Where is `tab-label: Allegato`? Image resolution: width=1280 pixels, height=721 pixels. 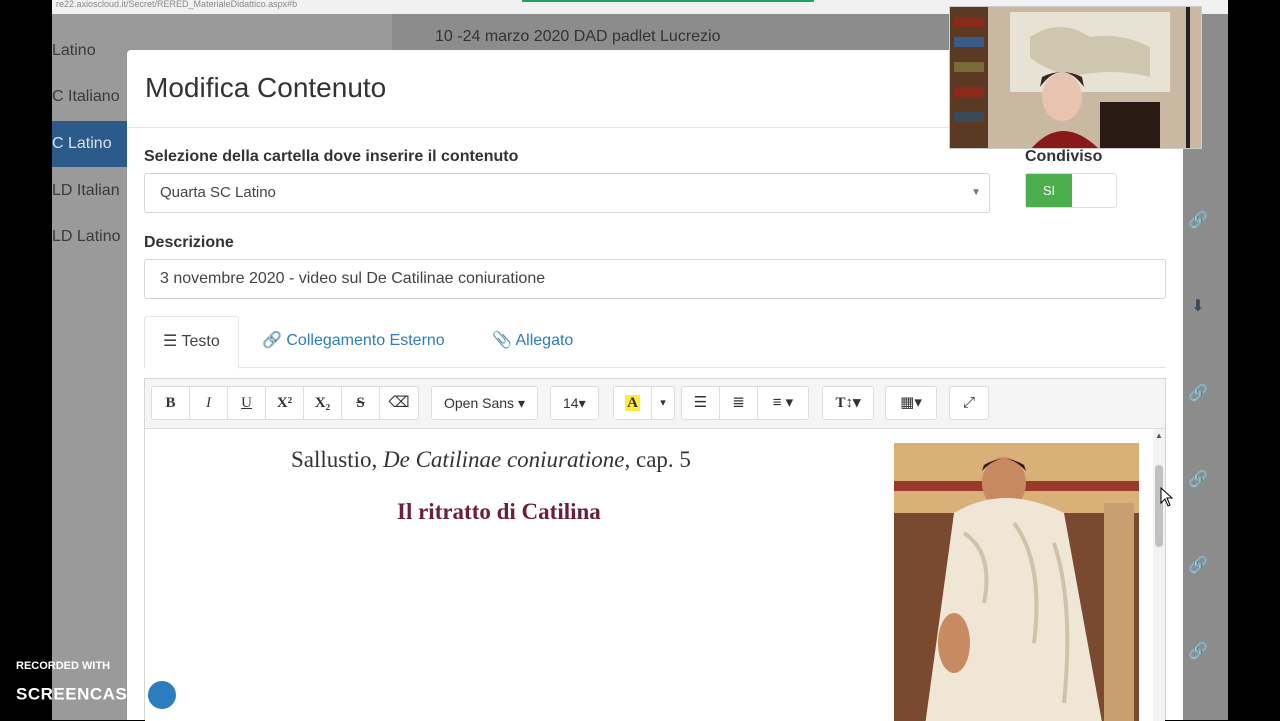 tab-label: Allegato is located at coordinates (544, 340).